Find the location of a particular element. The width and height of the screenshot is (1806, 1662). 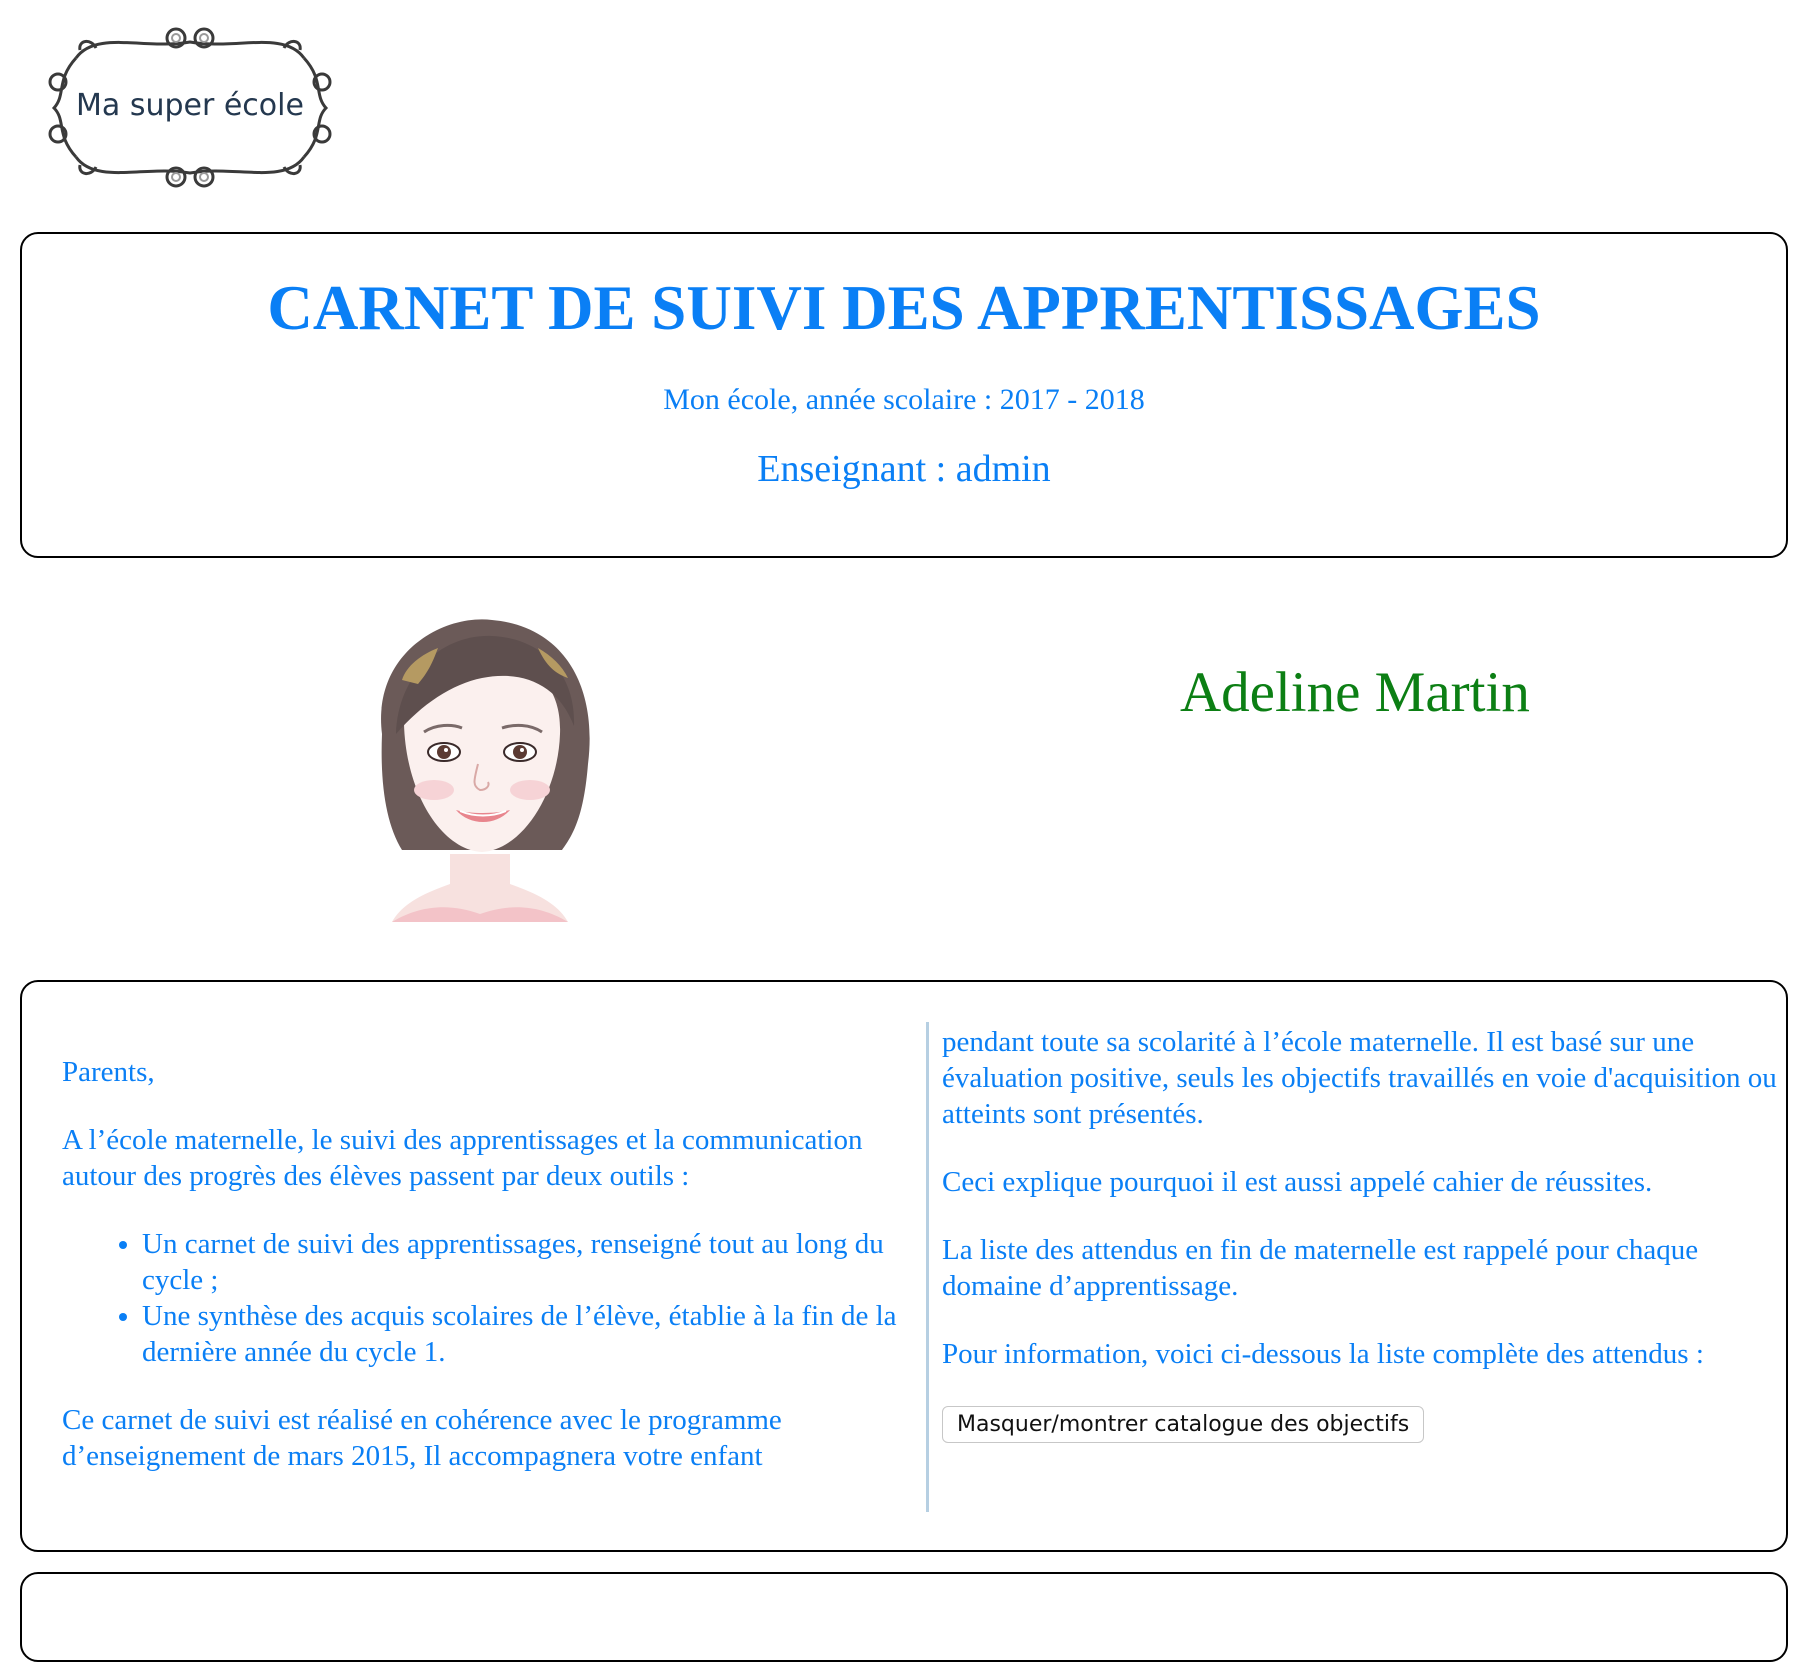

student-name: Adeline Martin is located at coordinates (1355, 692).